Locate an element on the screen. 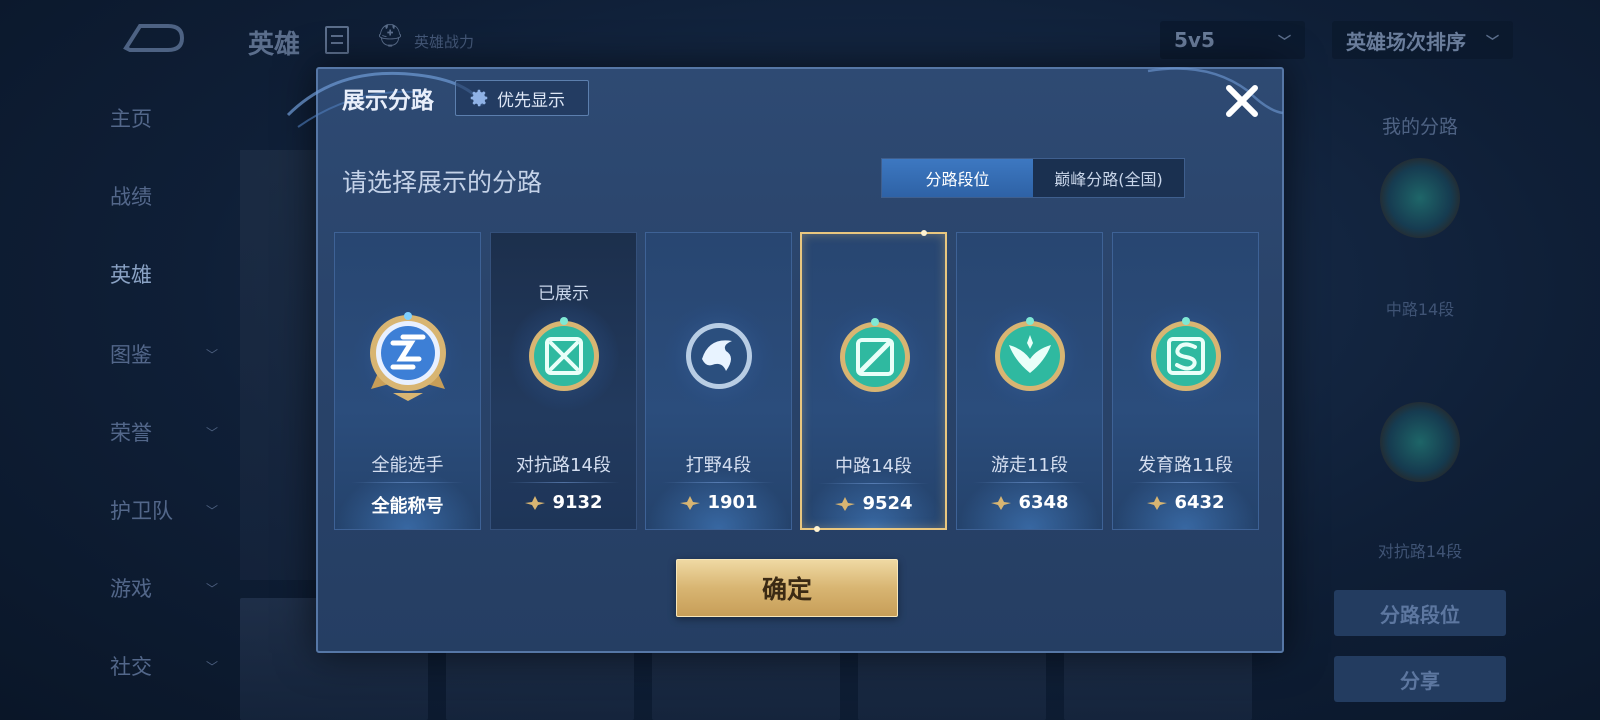  sidebar-item-label: 社交 is located at coordinates (131, 667).